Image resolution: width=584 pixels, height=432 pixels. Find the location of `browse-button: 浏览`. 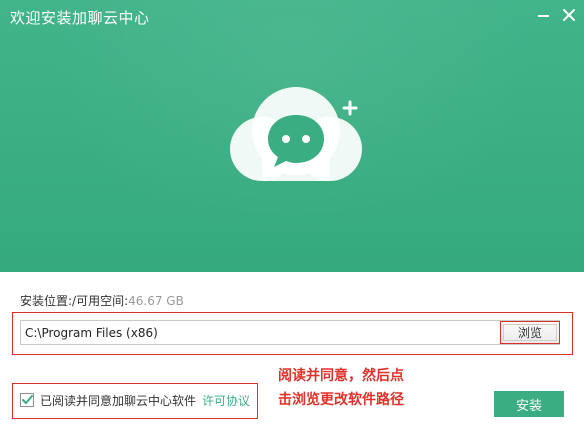

browse-button: 浏览 is located at coordinates (530, 332).